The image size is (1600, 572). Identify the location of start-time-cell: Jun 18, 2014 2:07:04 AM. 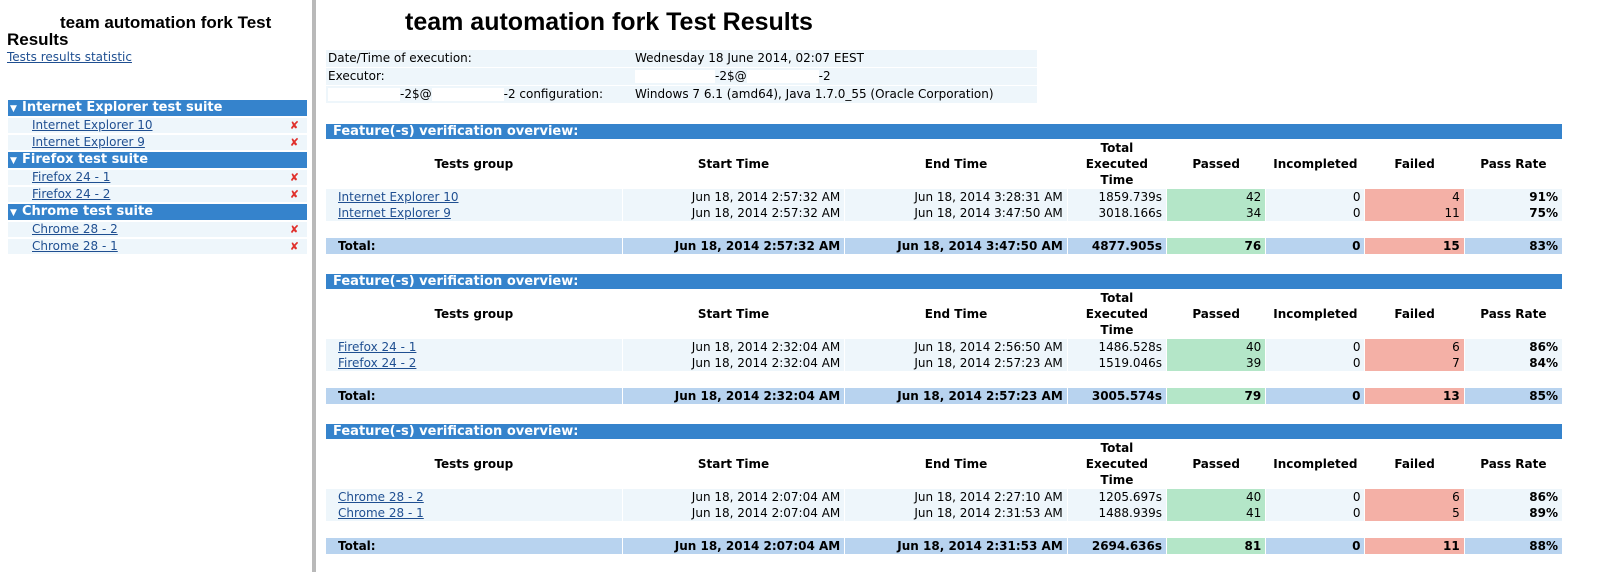
(733, 497).